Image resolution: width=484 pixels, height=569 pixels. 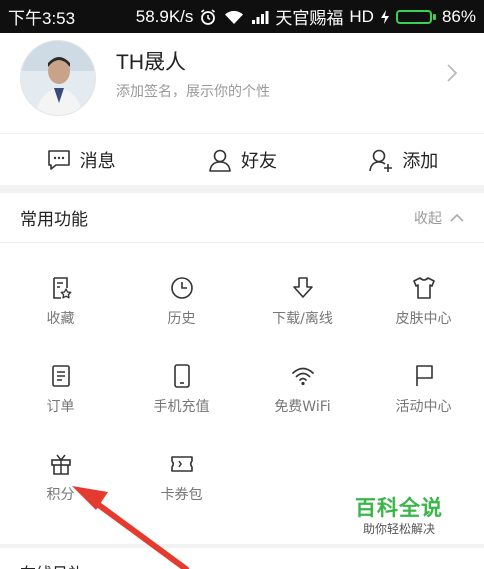 What do you see at coordinates (151, 62) in the screenshot?
I see `username: TH晟人` at bounding box center [151, 62].